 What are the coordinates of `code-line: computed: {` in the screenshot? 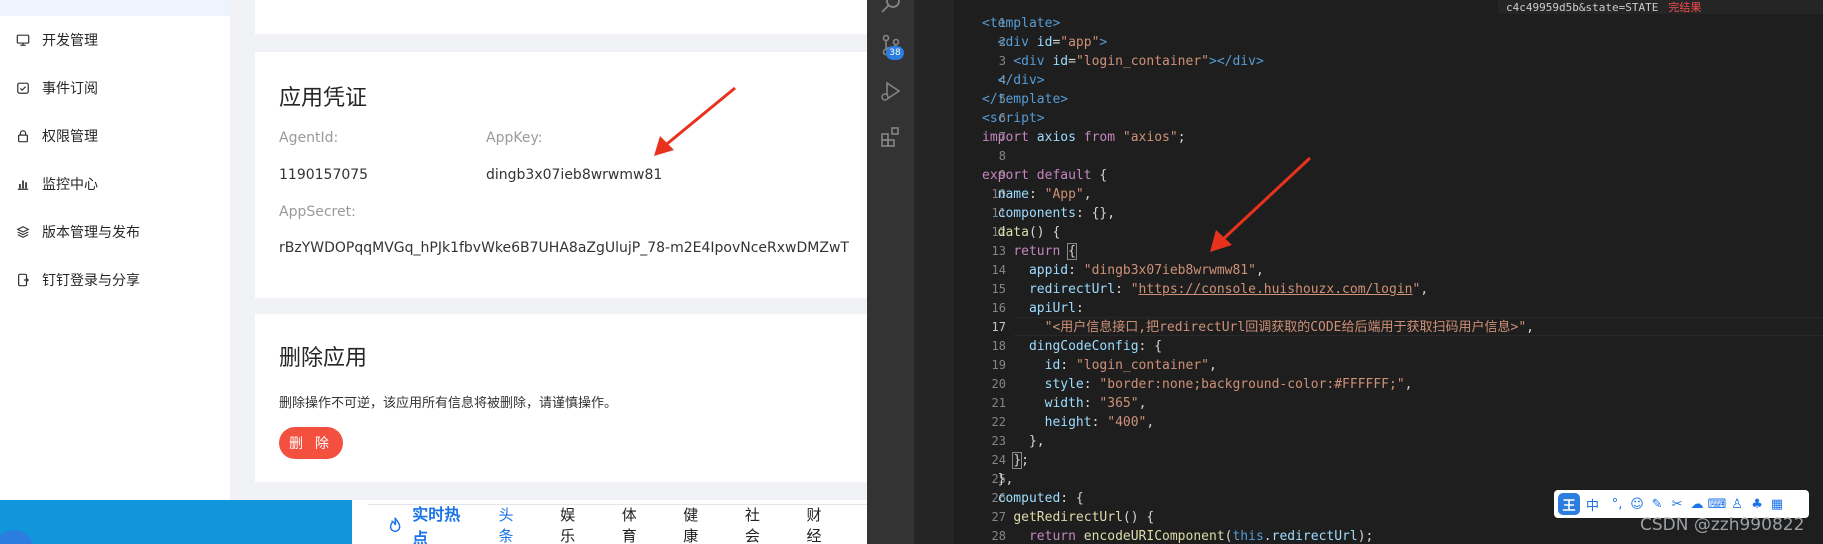 It's located at (1040, 498).